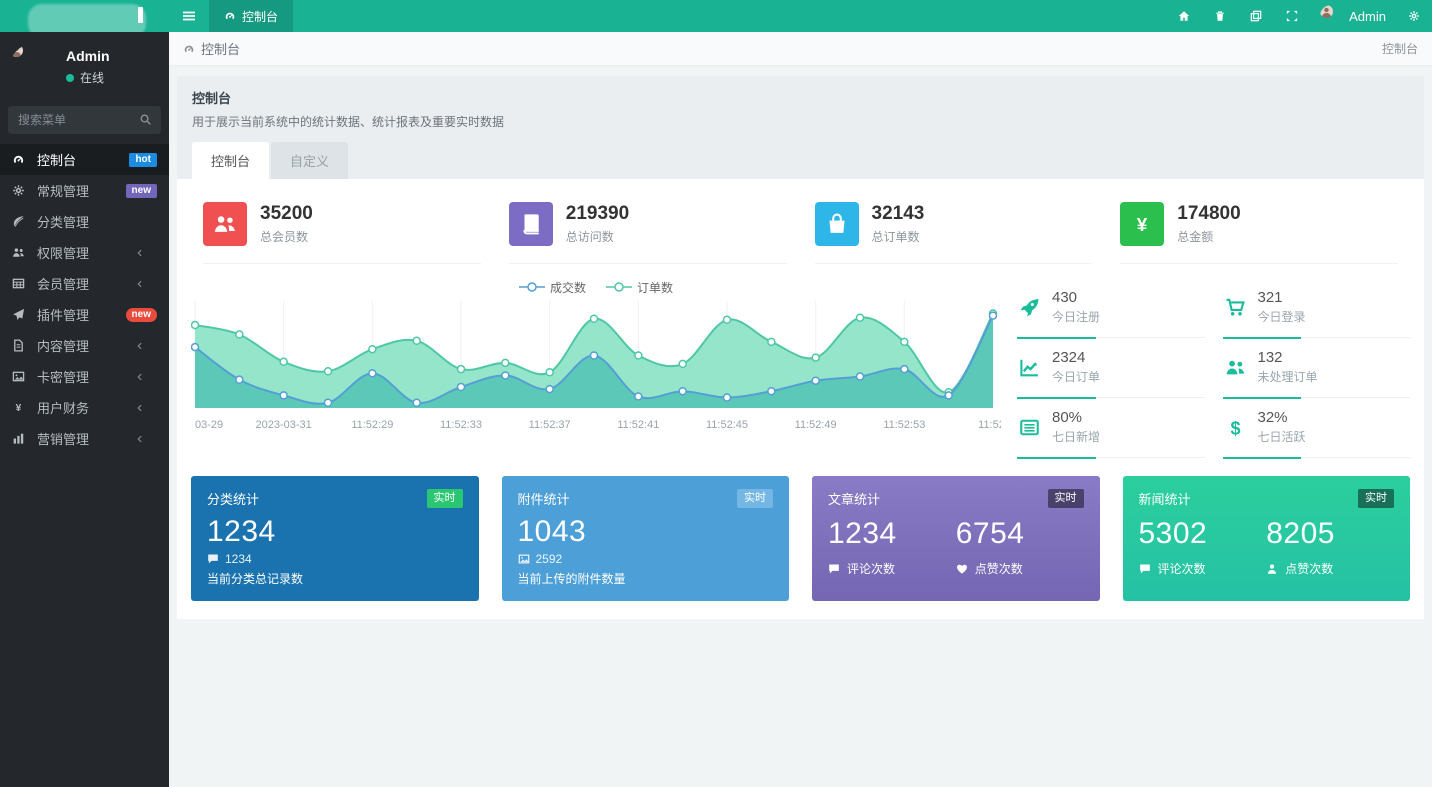  What do you see at coordinates (310, 160) in the screenshot?
I see `tab-自定义: 自定义` at bounding box center [310, 160].